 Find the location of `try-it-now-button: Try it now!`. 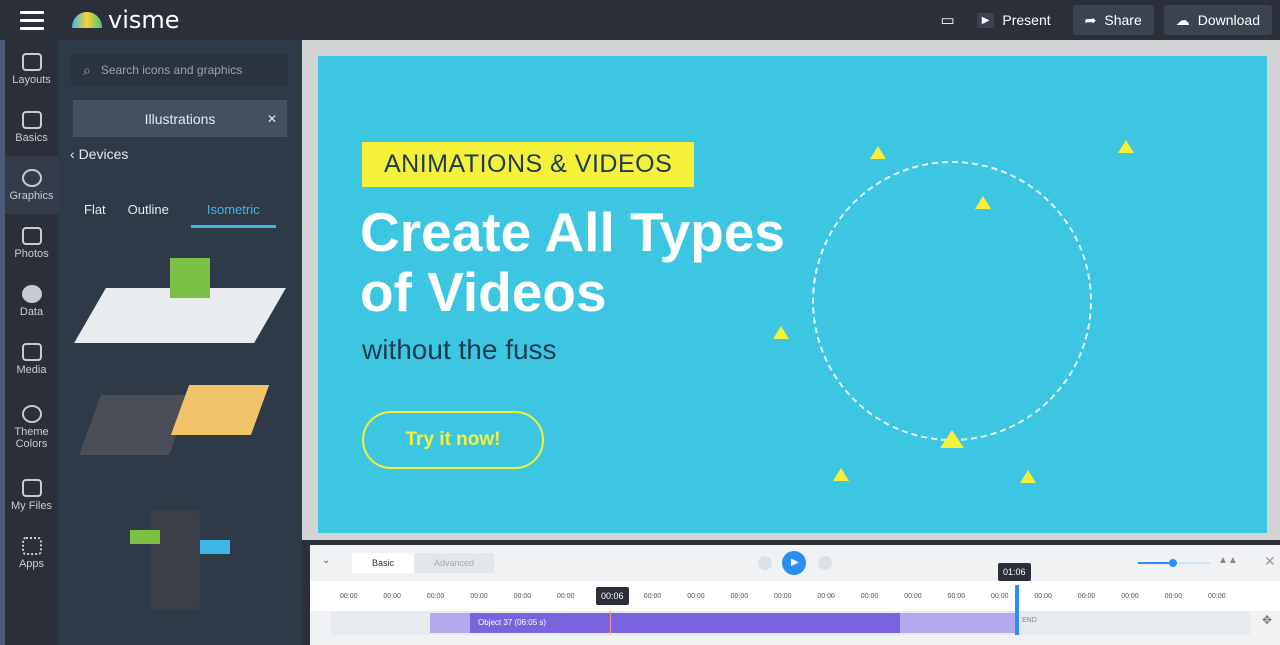

try-it-now-button: Try it now! is located at coordinates (453, 440).